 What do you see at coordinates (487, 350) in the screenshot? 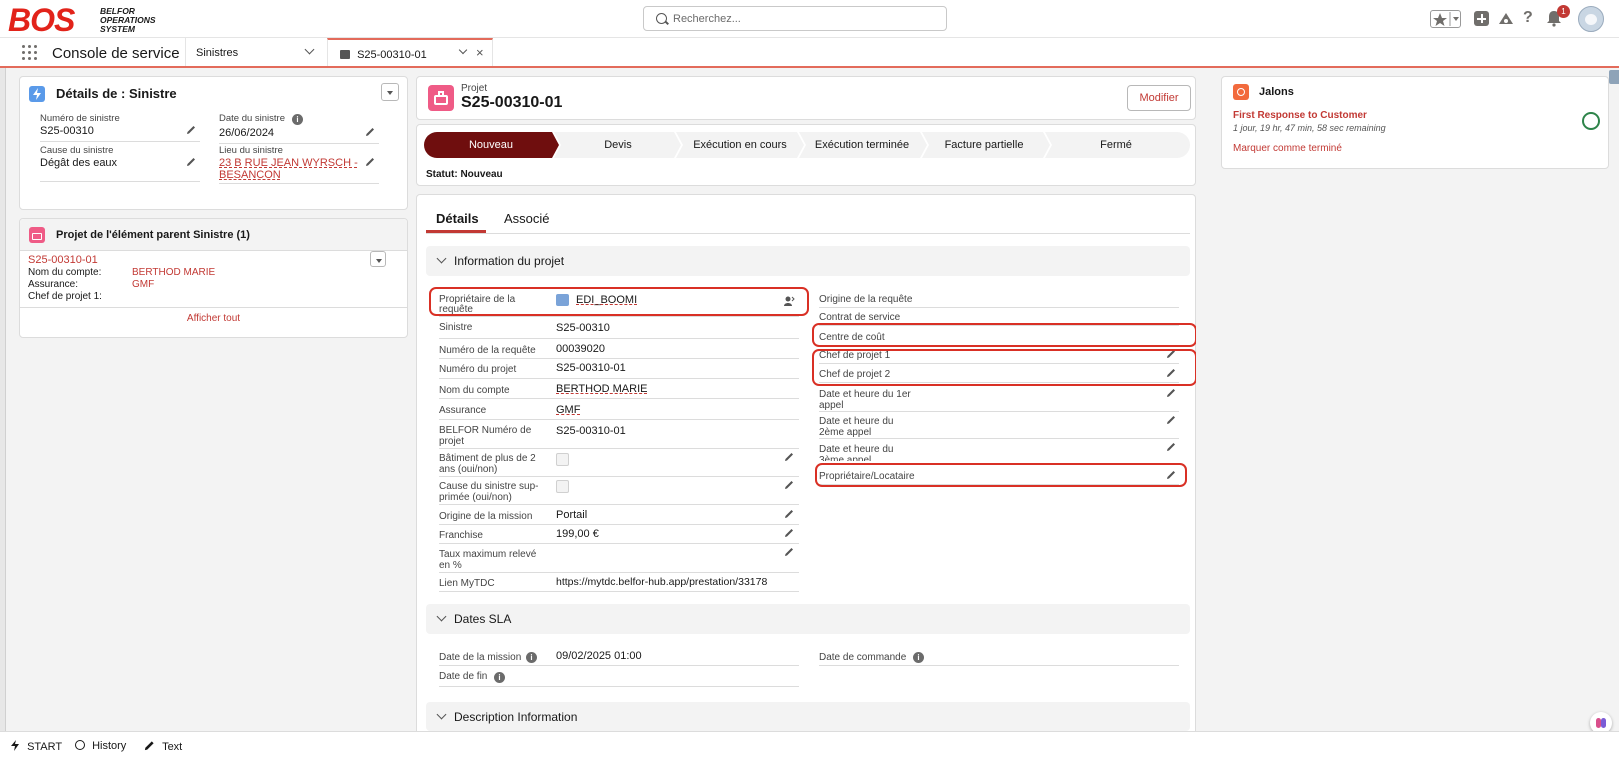
I see `field-label: Numéro de la requête` at bounding box center [487, 350].